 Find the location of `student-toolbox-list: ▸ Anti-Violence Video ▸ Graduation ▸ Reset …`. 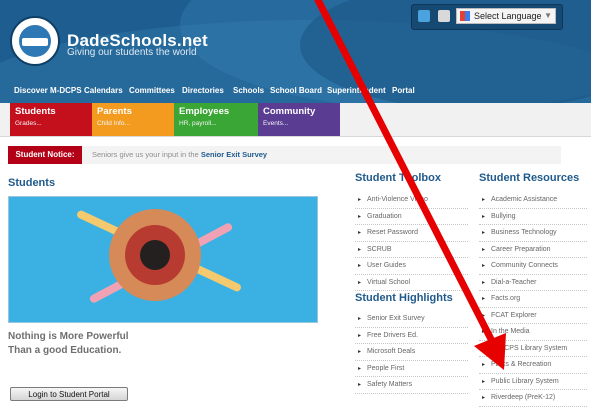

student-toolbox-list: ▸ Anti-Violence Video ▸ Graduation ▸ Reset … is located at coordinates (411, 241).